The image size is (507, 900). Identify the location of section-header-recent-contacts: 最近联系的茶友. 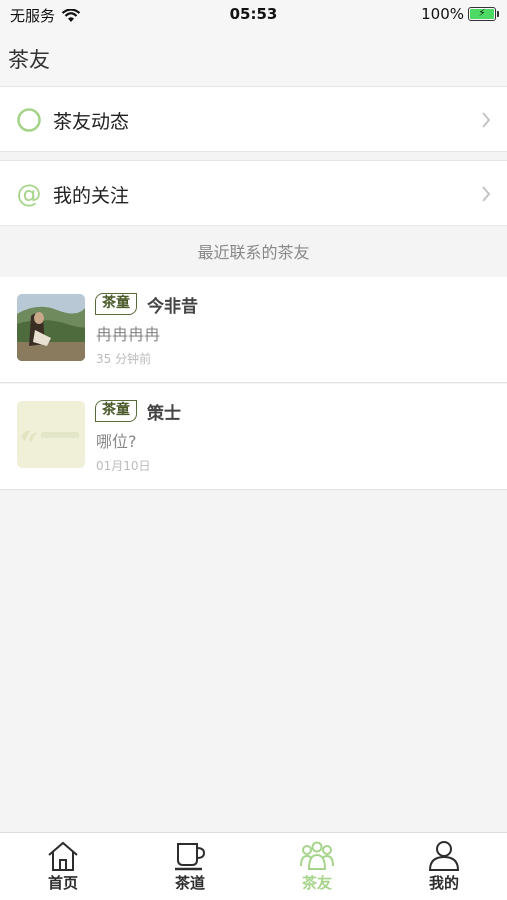
(253, 252).